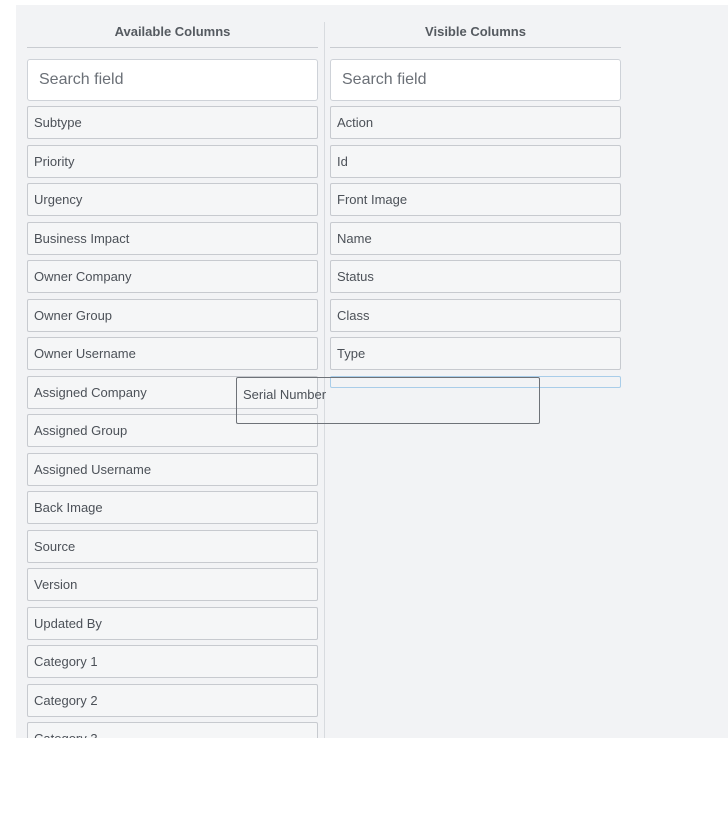  What do you see at coordinates (172, 623) in the screenshot?
I see `available-column-item: Updated By` at bounding box center [172, 623].